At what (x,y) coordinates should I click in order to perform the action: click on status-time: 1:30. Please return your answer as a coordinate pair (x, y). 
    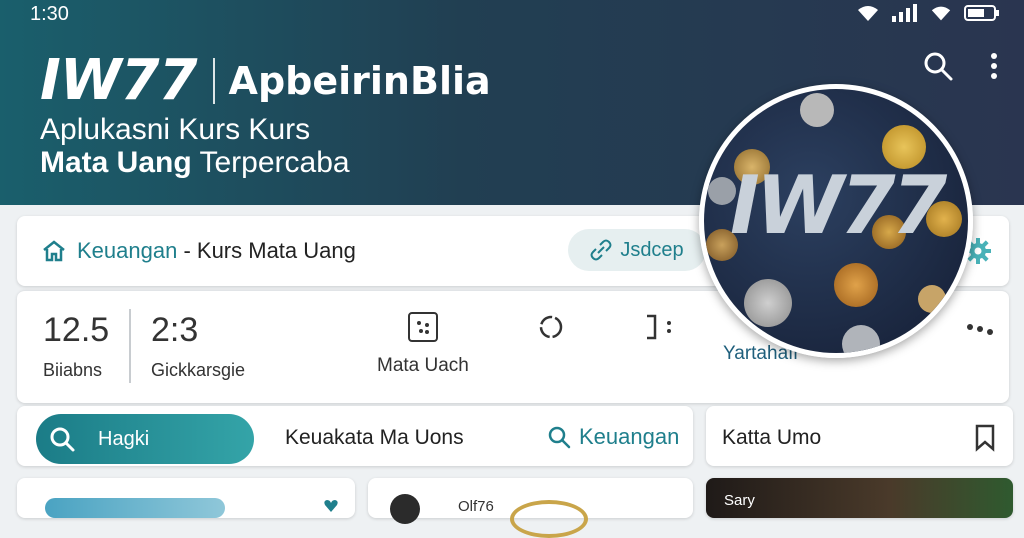
    Looking at the image, I should click on (49, 14).